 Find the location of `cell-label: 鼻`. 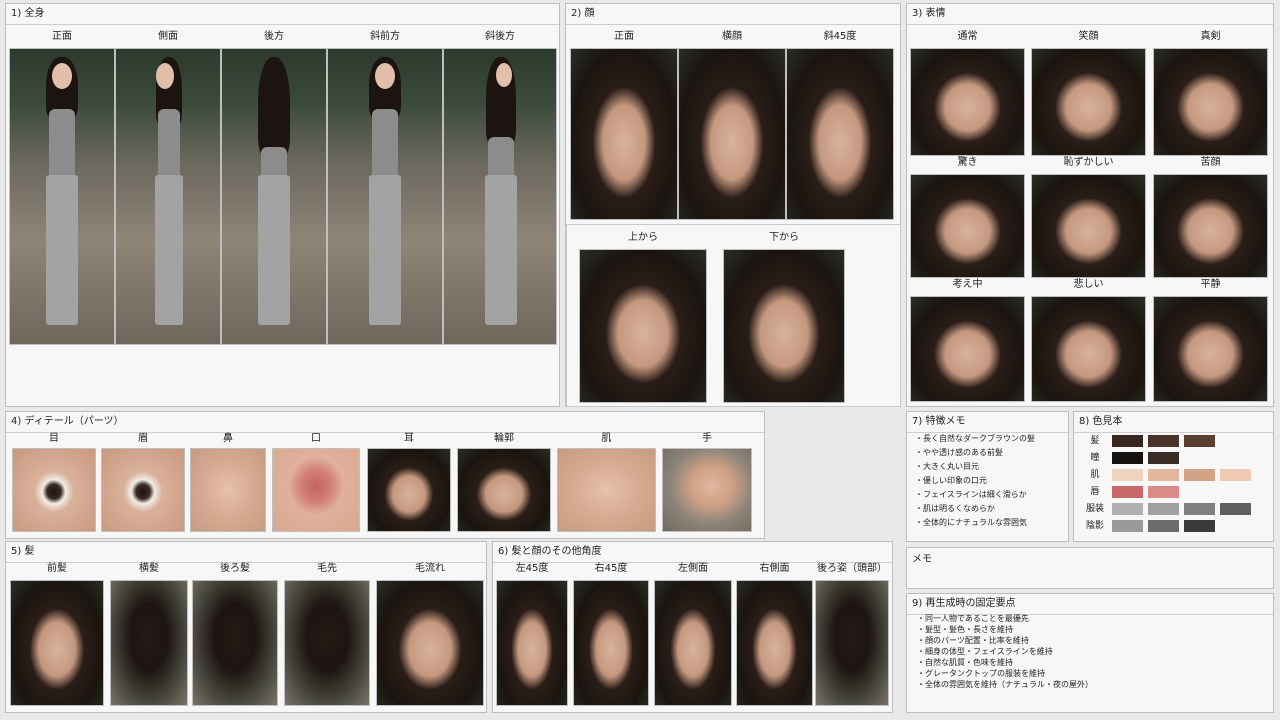

cell-label: 鼻 is located at coordinates (228, 438).